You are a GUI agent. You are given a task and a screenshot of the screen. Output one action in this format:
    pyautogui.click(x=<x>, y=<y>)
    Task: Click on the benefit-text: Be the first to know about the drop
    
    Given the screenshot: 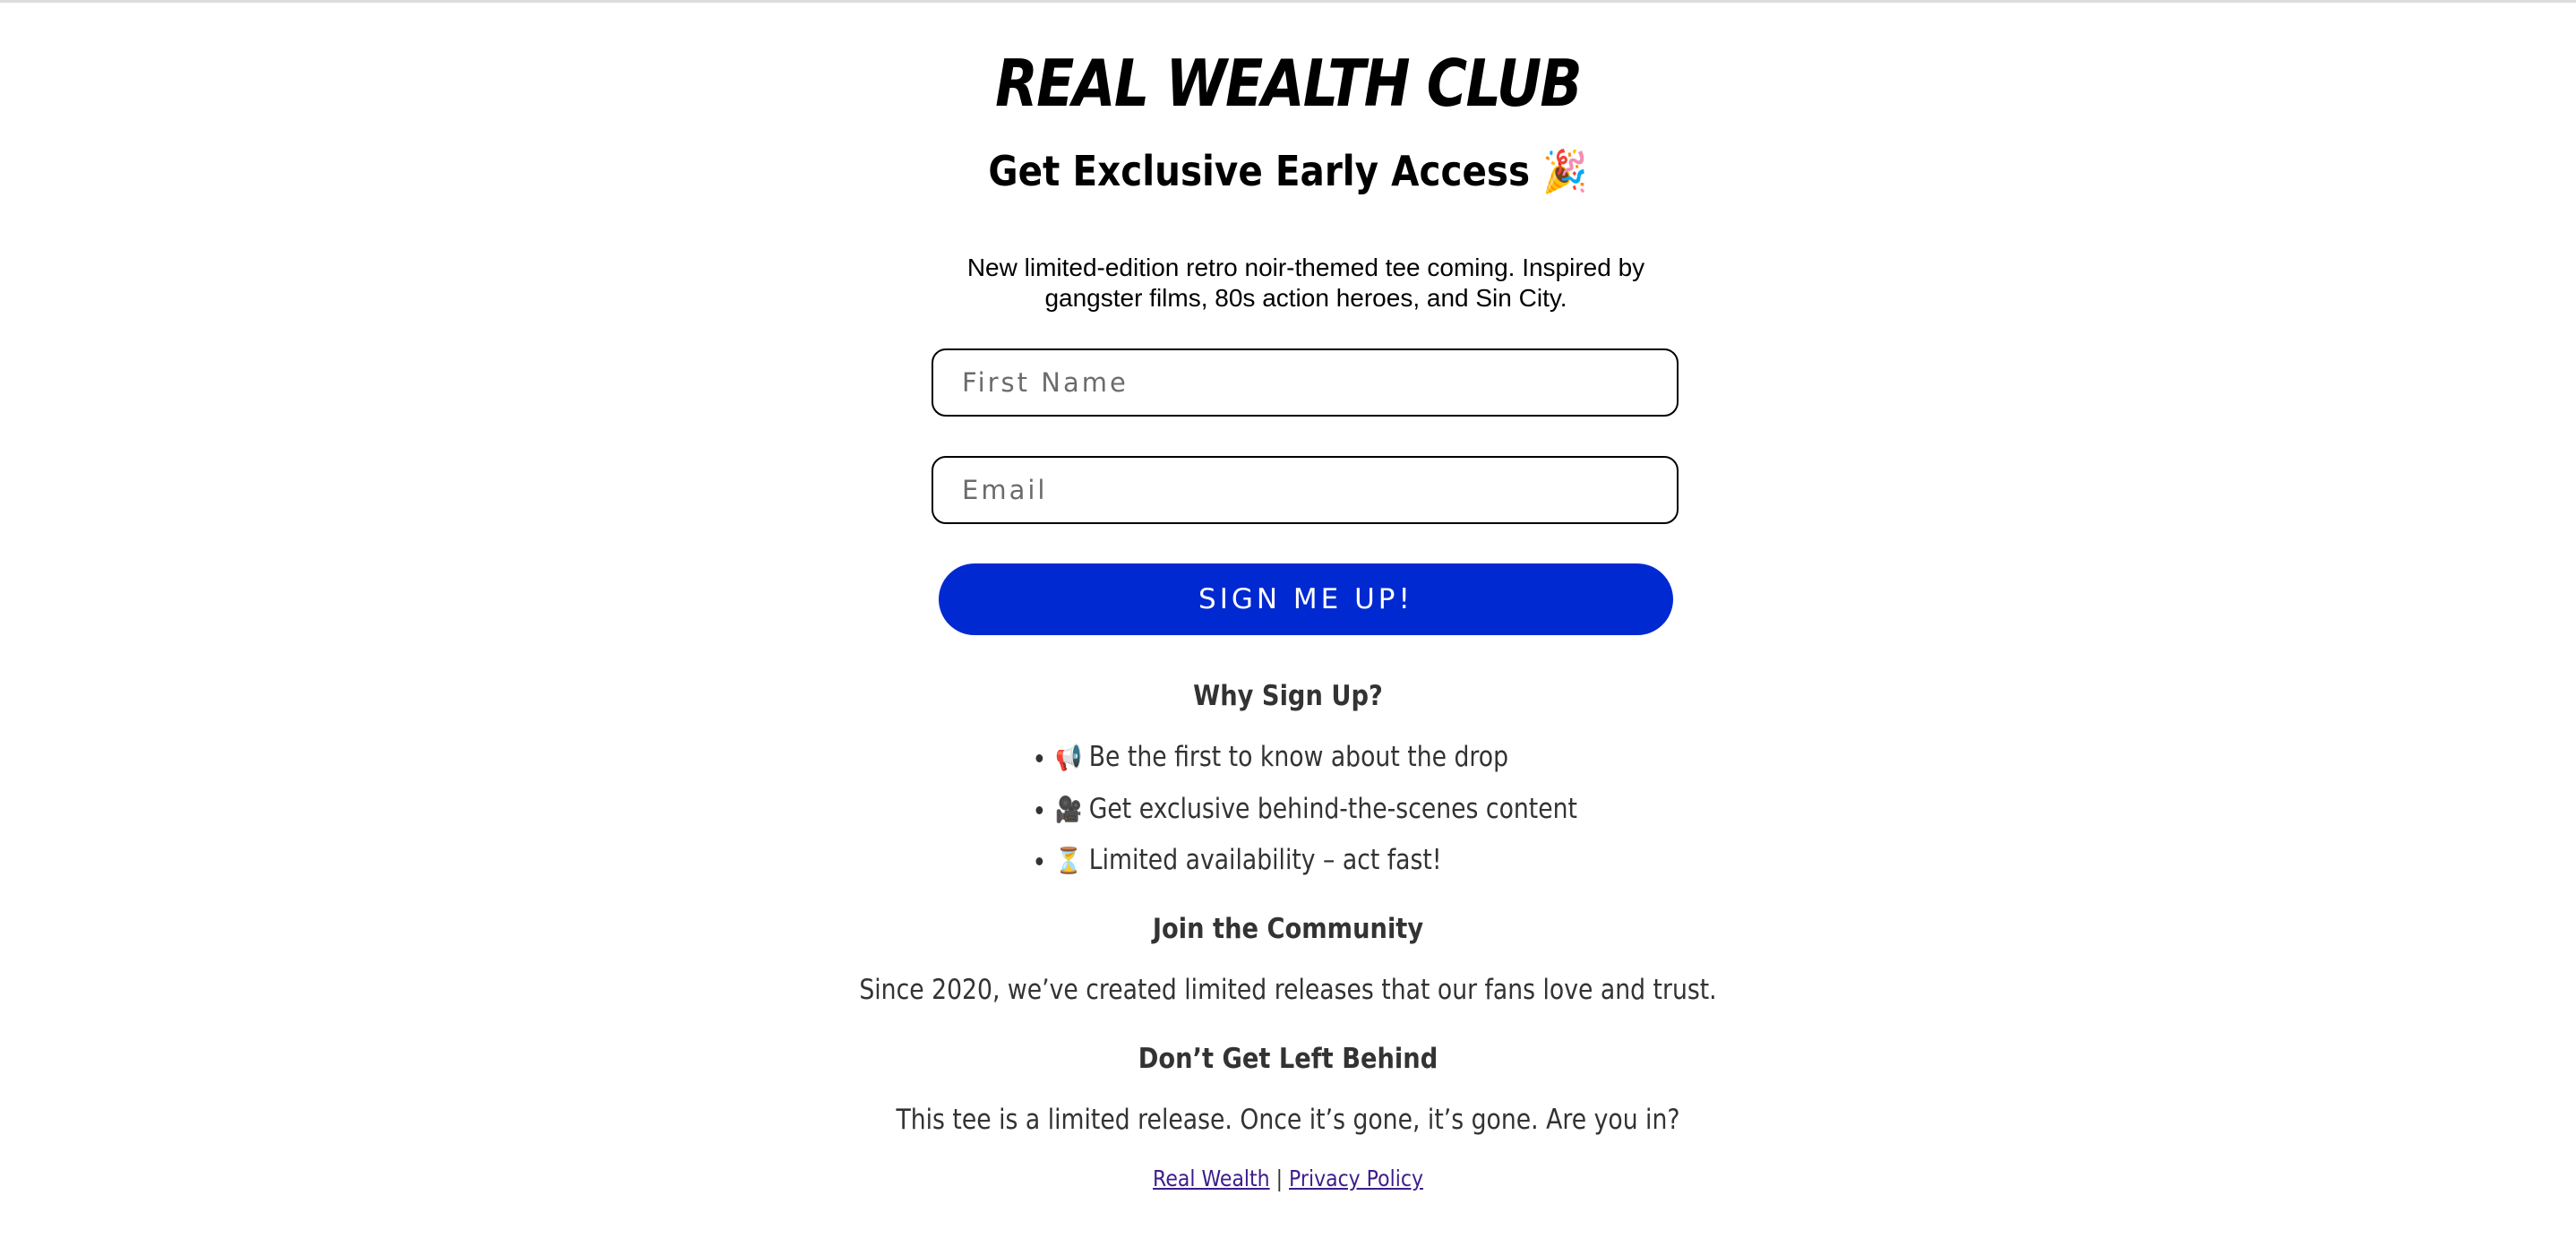 What is the action you would take?
    pyautogui.click(x=1298, y=757)
    